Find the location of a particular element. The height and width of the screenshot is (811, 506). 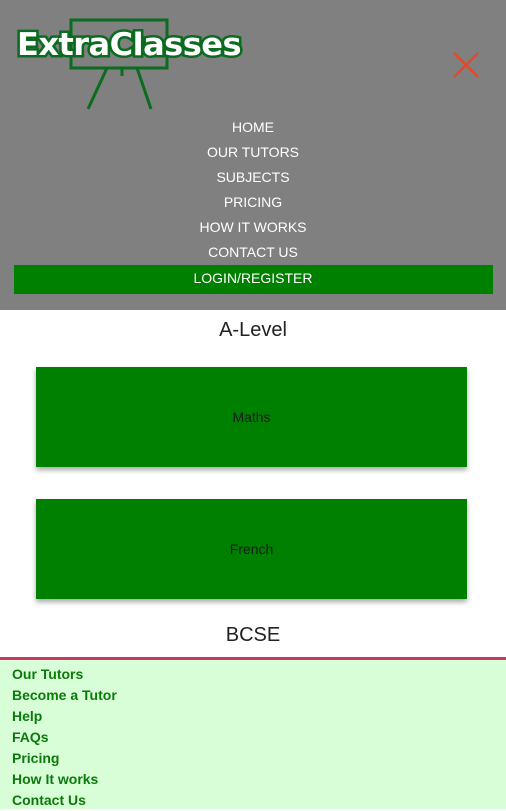

footer-link-contact-us: Contact Us is located at coordinates (259, 800).